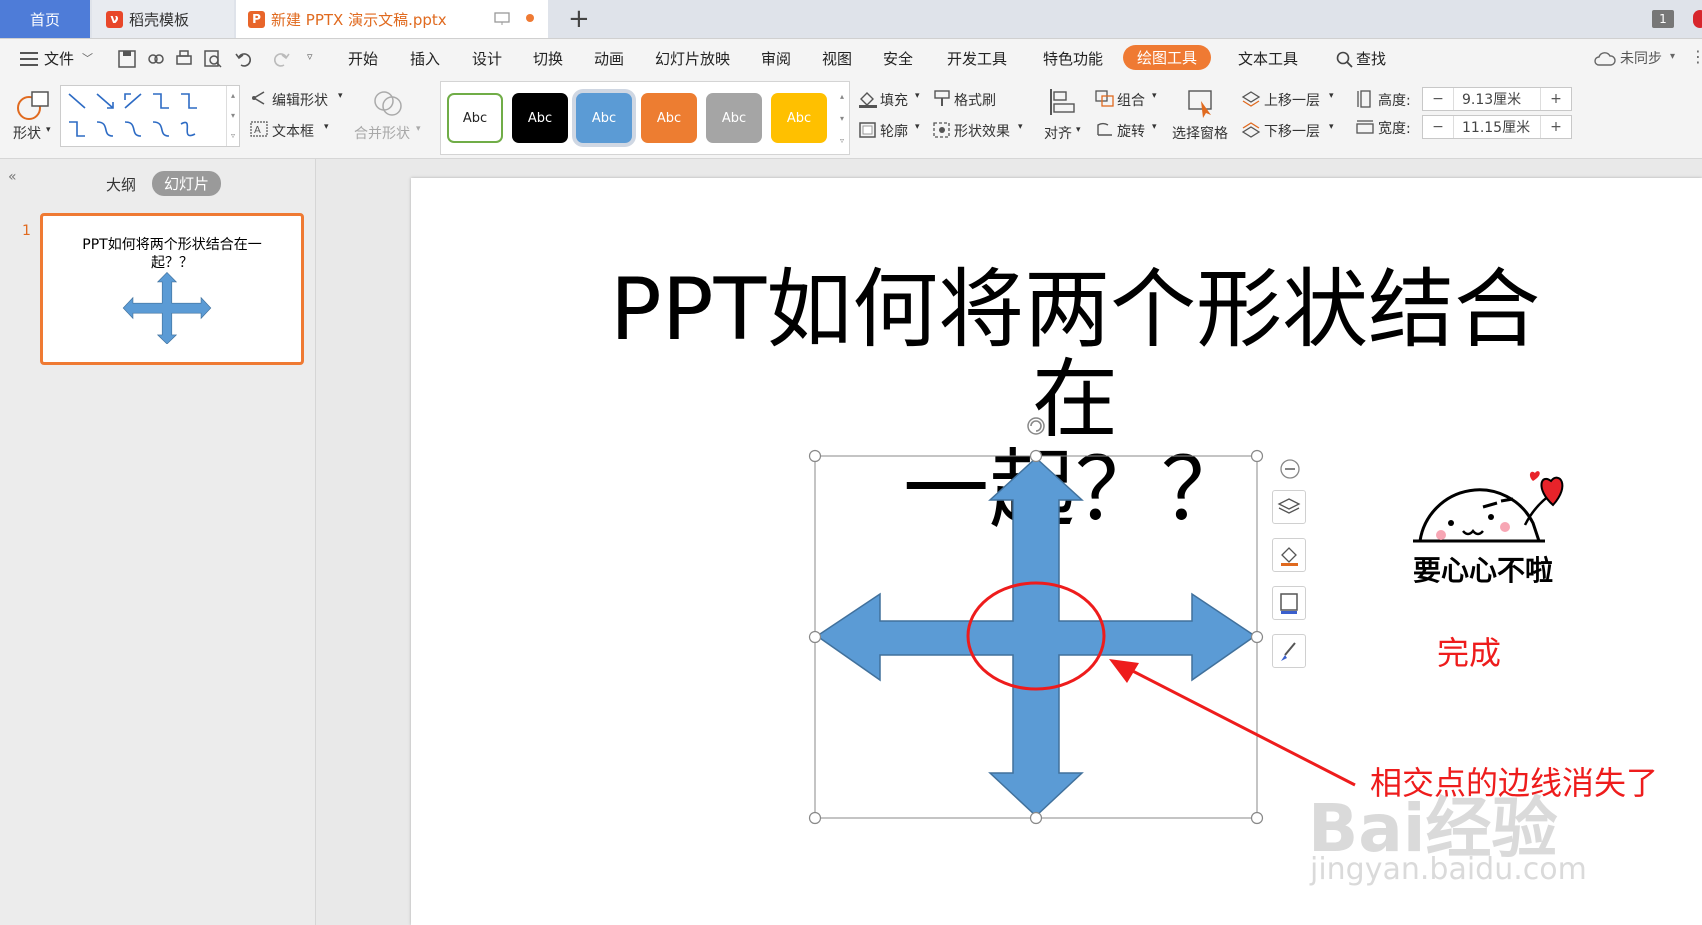  Describe the element at coordinates (609, 58) in the screenshot. I see `menu-animation: 动画` at that location.